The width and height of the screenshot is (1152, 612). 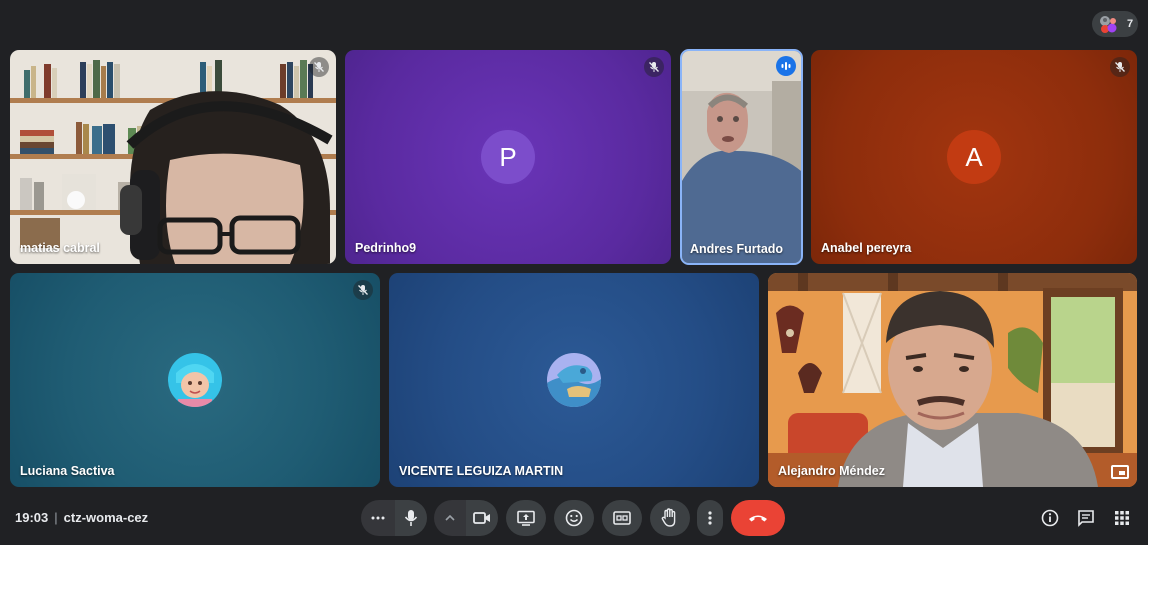 I want to click on participant-name: matias cabral, so click(x=60, y=248).